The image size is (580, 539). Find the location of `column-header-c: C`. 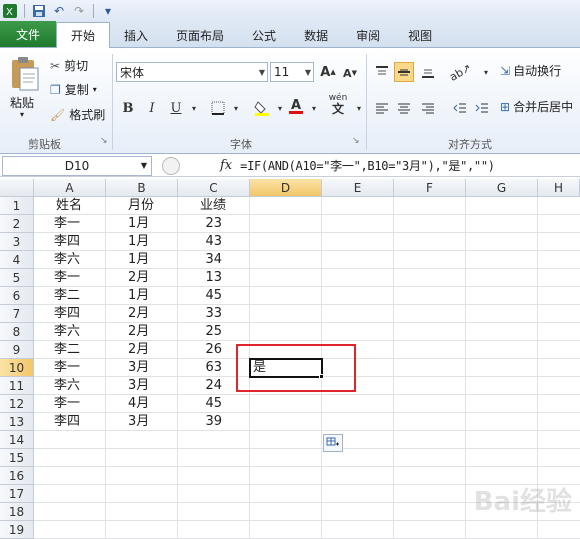

column-header-c: C is located at coordinates (214, 188).